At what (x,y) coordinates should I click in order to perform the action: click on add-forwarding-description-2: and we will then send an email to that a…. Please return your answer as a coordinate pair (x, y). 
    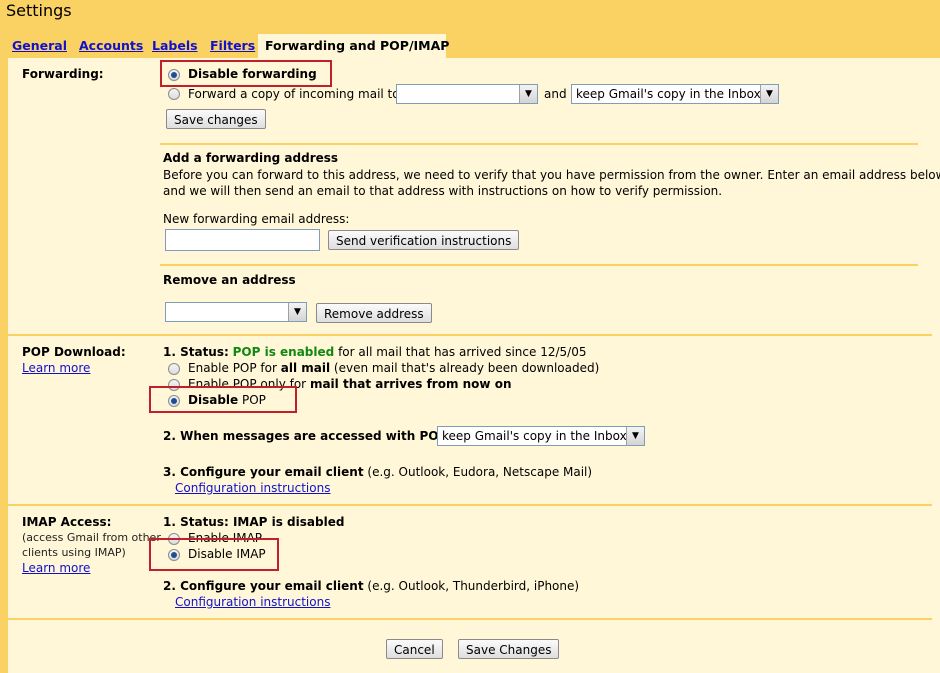
    Looking at the image, I should click on (443, 191).